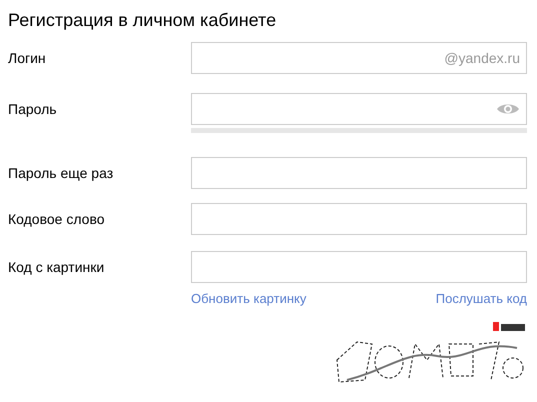 The height and width of the screenshot is (402, 537). I want to click on field-label: Код с картинки, so click(57, 267).